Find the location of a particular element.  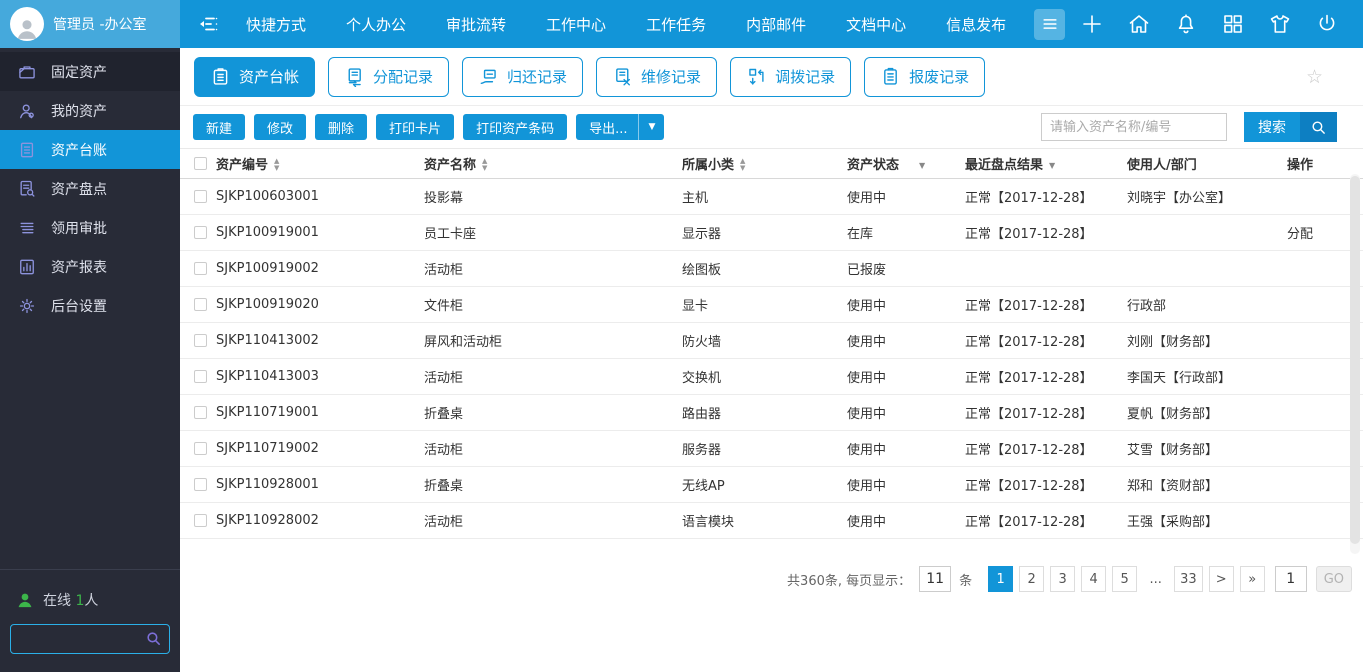

favorite-star-icon: ☆ is located at coordinates (1327, 77).